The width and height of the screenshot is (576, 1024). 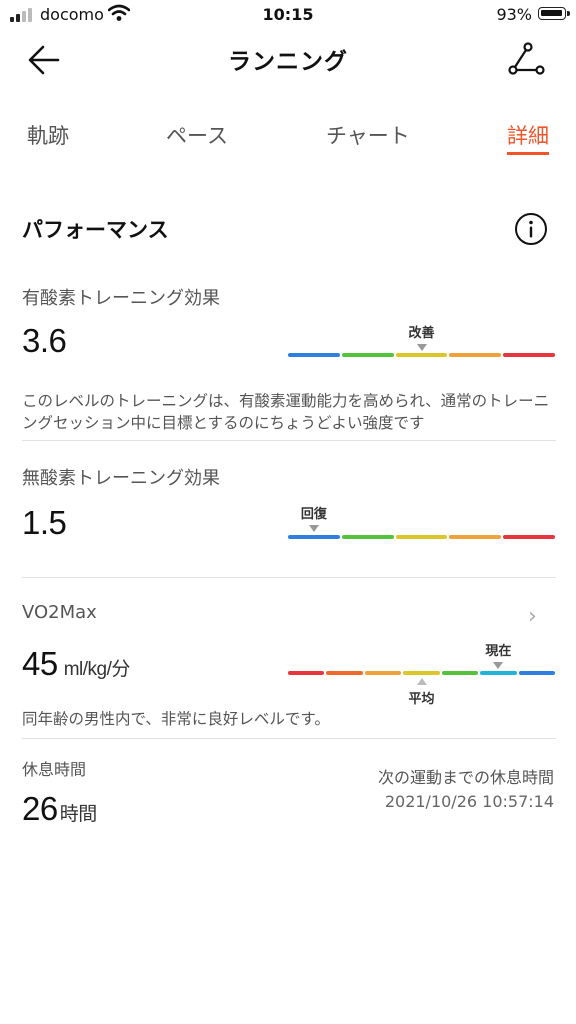 I want to click on status-time: 10:15, so click(x=288, y=14).